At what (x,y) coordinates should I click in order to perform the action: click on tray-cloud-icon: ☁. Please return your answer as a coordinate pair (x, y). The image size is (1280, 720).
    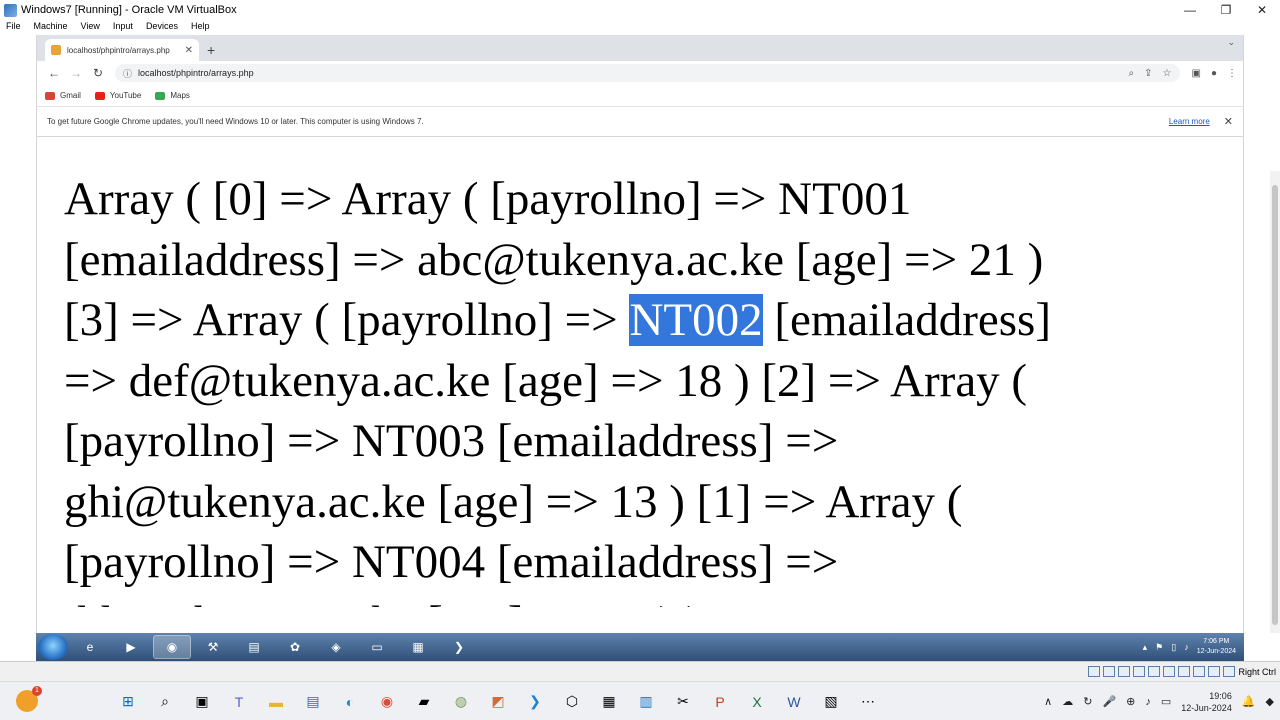
    Looking at the image, I should click on (1067, 701).